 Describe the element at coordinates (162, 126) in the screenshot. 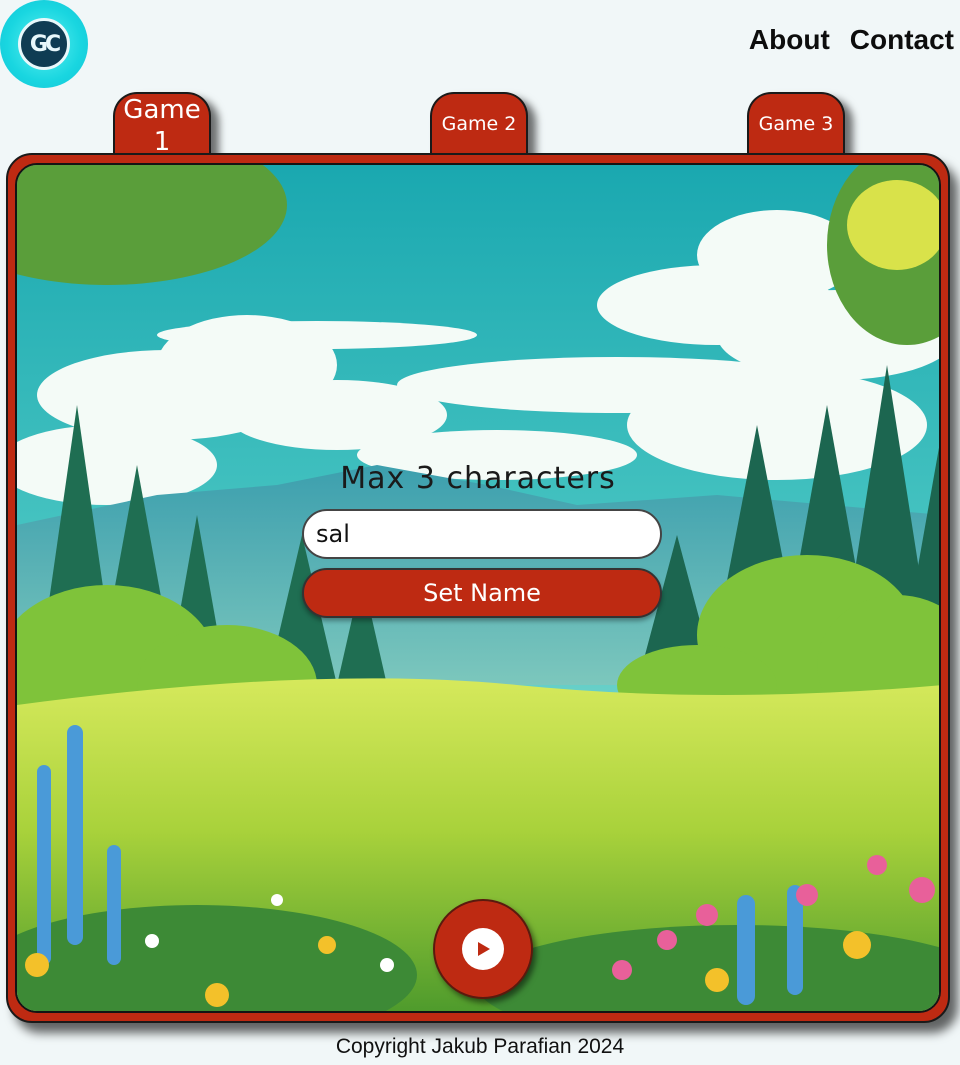

I see `tab-game-1: Game 1` at that location.